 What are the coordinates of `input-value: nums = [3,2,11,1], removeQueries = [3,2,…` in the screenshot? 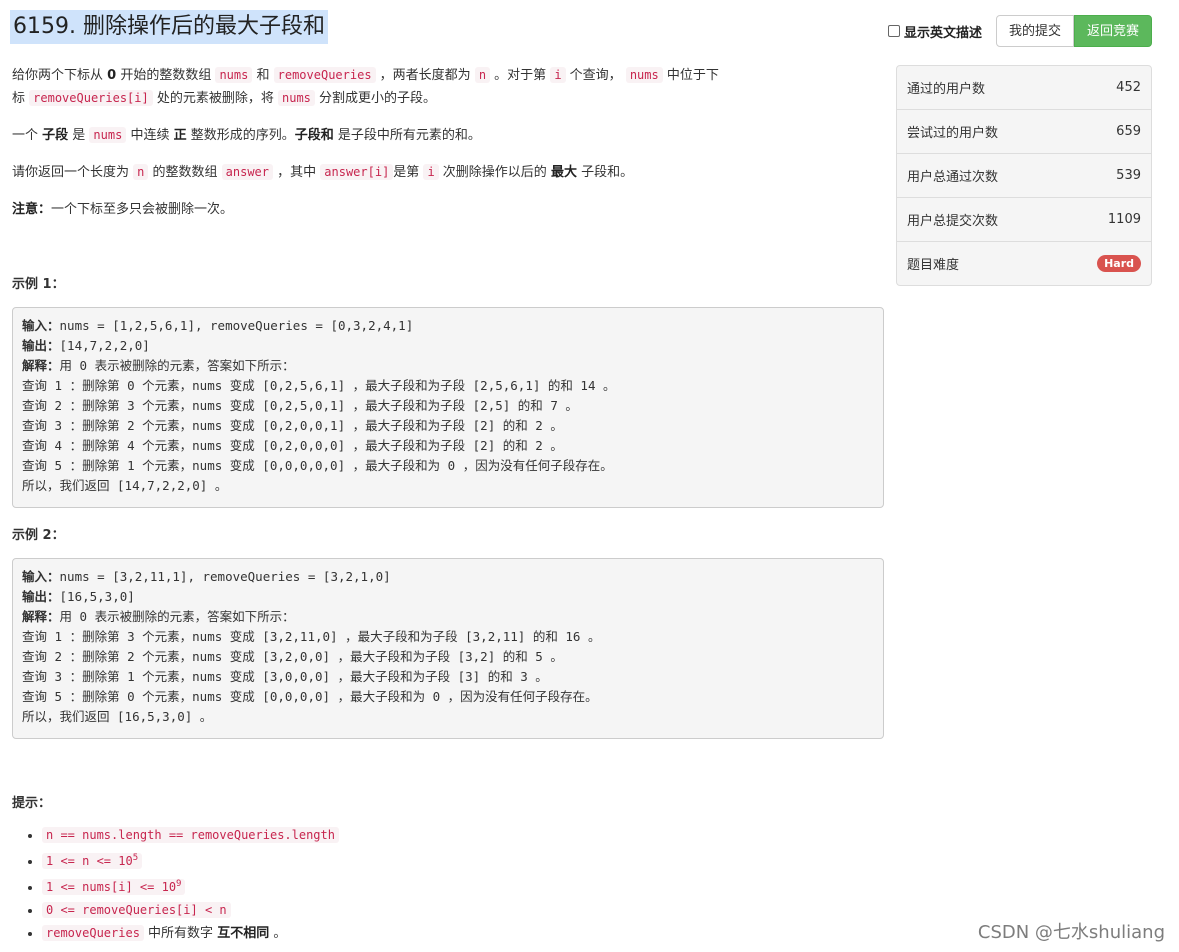 It's located at (225, 576).